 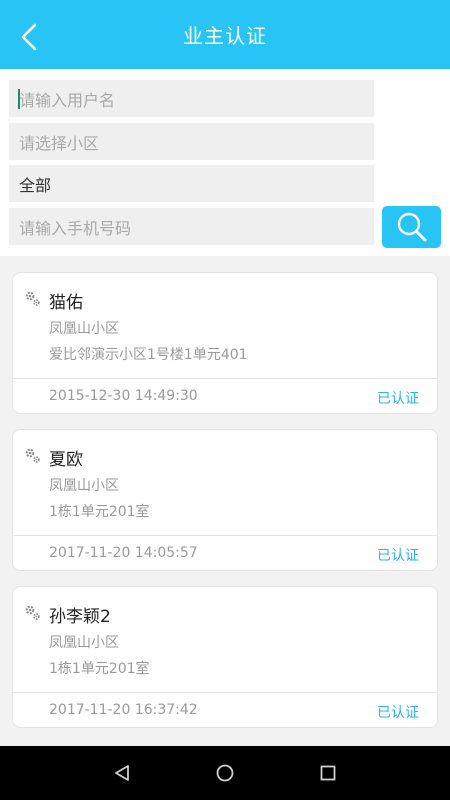 What do you see at coordinates (191, 183) in the screenshot?
I see `category-select: 全部` at bounding box center [191, 183].